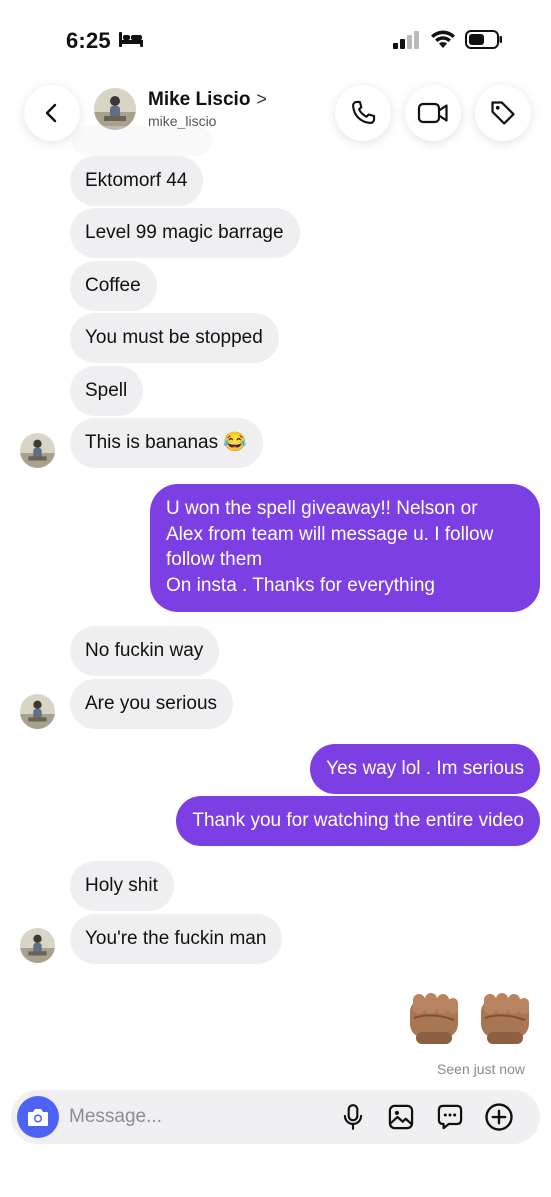 The image size is (551, 1197). I want to click on cellular-signal-icon, so click(406, 39).